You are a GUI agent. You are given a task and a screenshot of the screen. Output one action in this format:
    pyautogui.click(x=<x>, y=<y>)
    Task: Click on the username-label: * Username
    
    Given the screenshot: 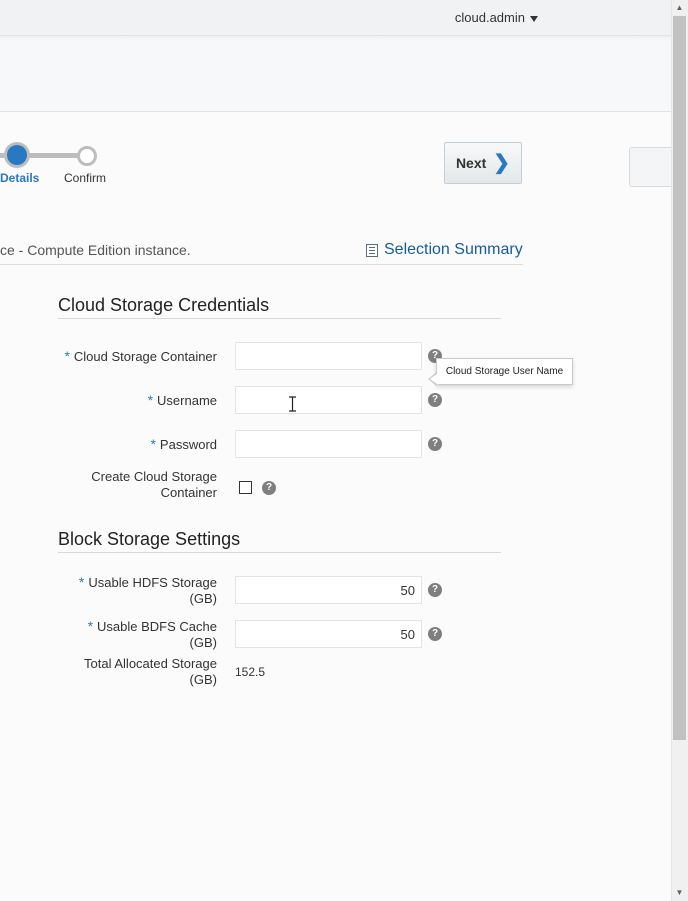 What is the action you would take?
    pyautogui.click(x=182, y=400)
    